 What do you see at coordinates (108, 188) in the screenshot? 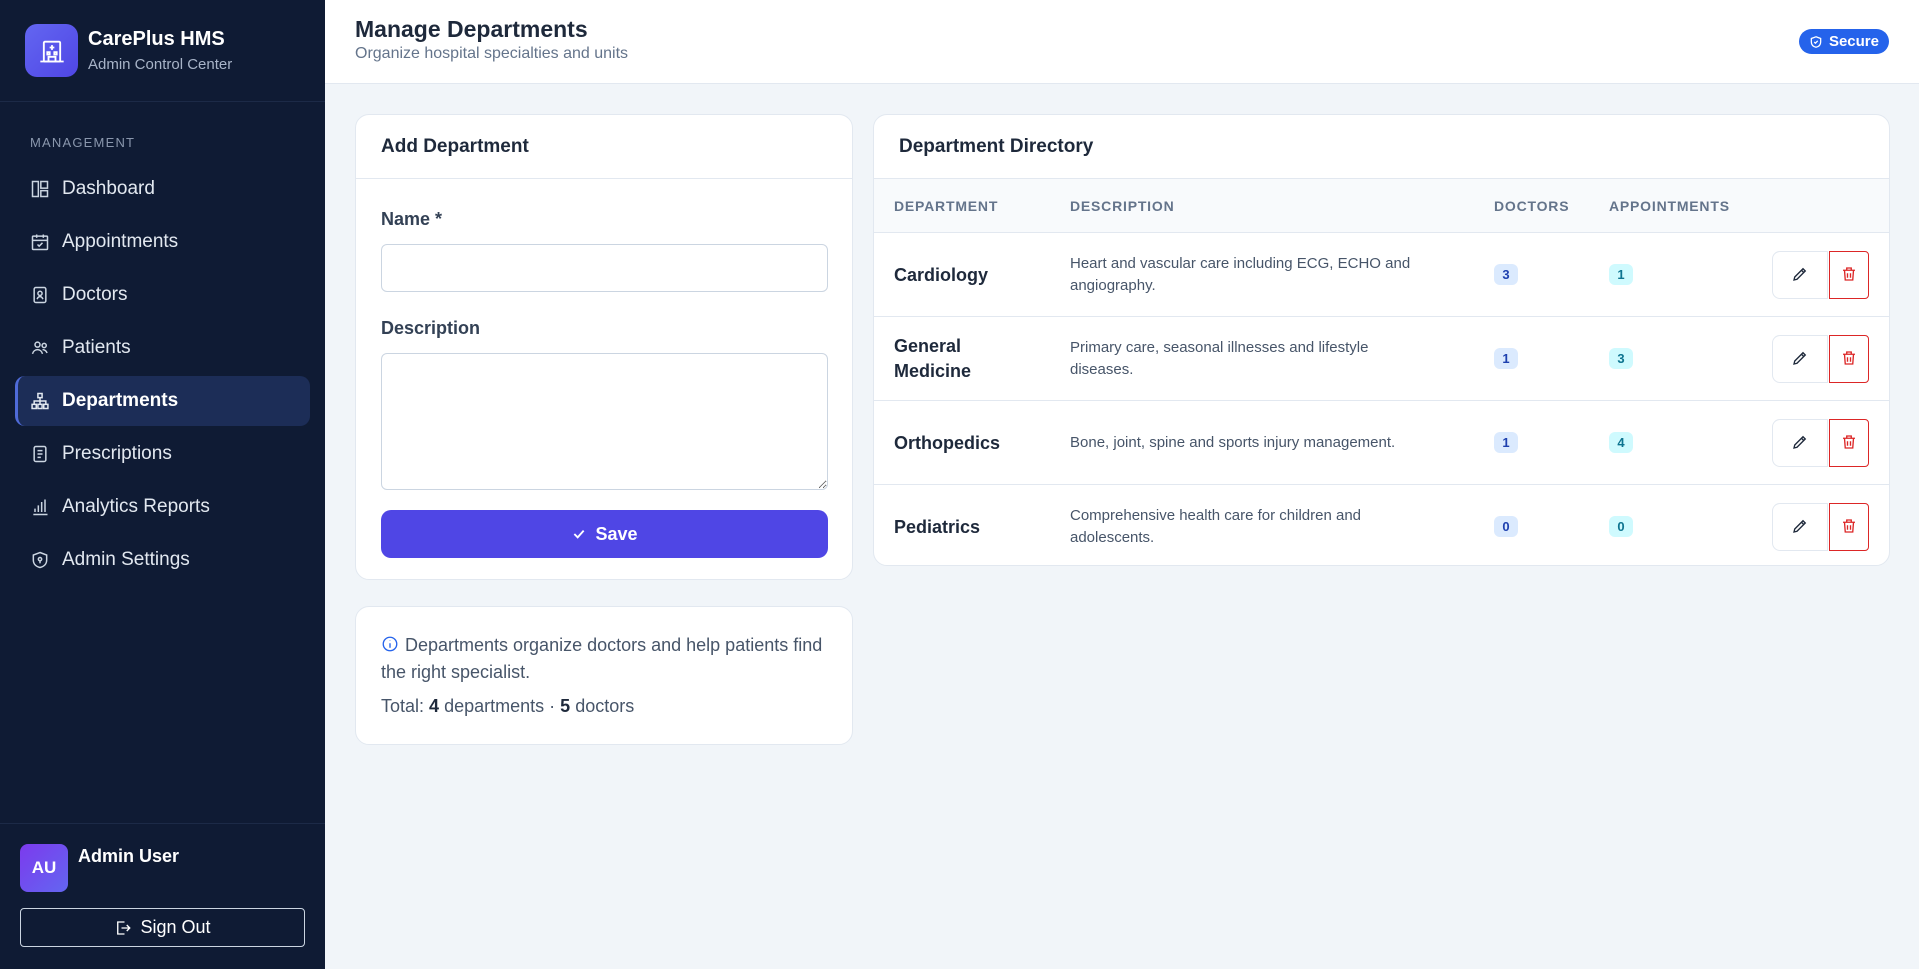
I see `sidebar-item-label: Dashboard` at bounding box center [108, 188].